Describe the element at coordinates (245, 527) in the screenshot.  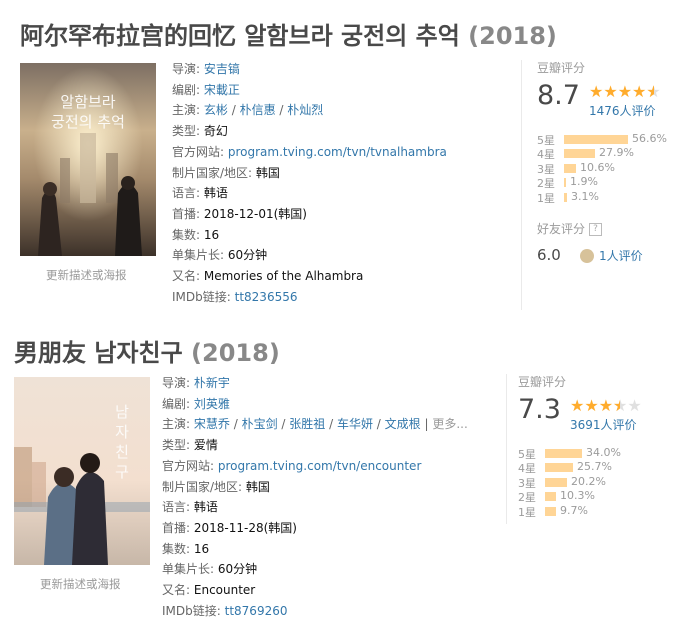
I see `premiere-value: 2018-11-28(韩国)` at that location.